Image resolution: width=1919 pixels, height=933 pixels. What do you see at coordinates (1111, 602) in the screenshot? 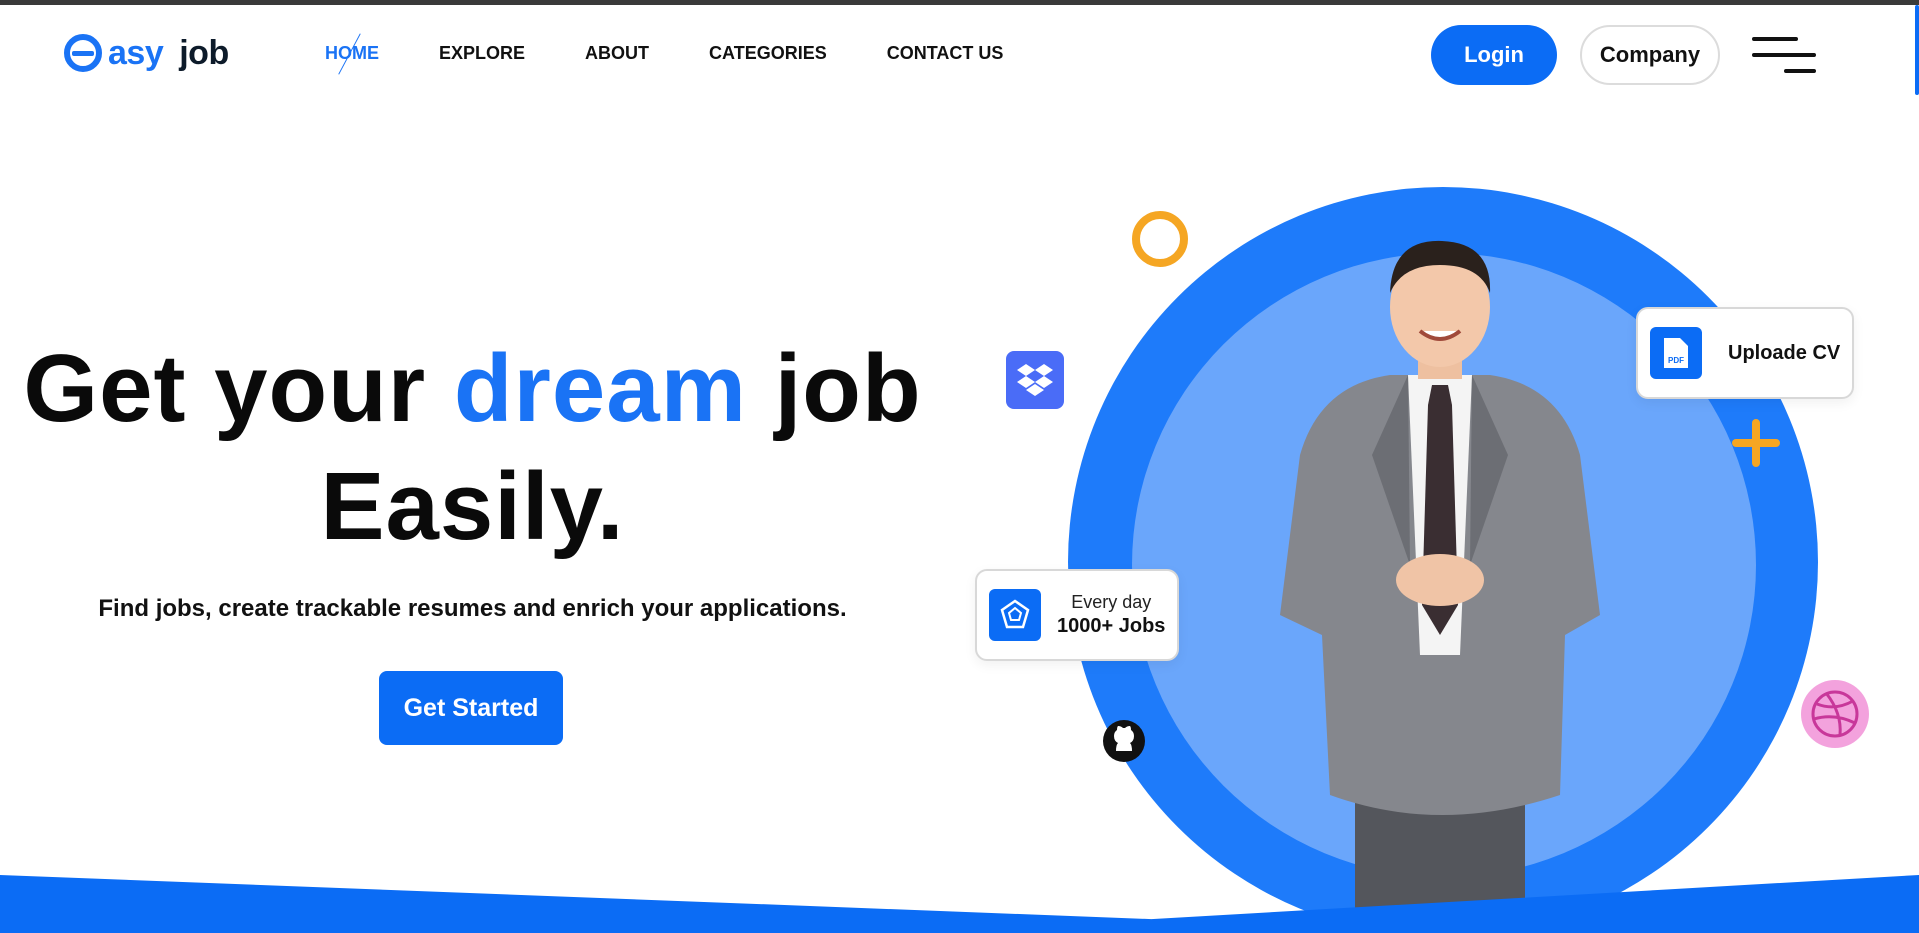
I see `daily-jobs-small-label: Every day` at bounding box center [1111, 602].